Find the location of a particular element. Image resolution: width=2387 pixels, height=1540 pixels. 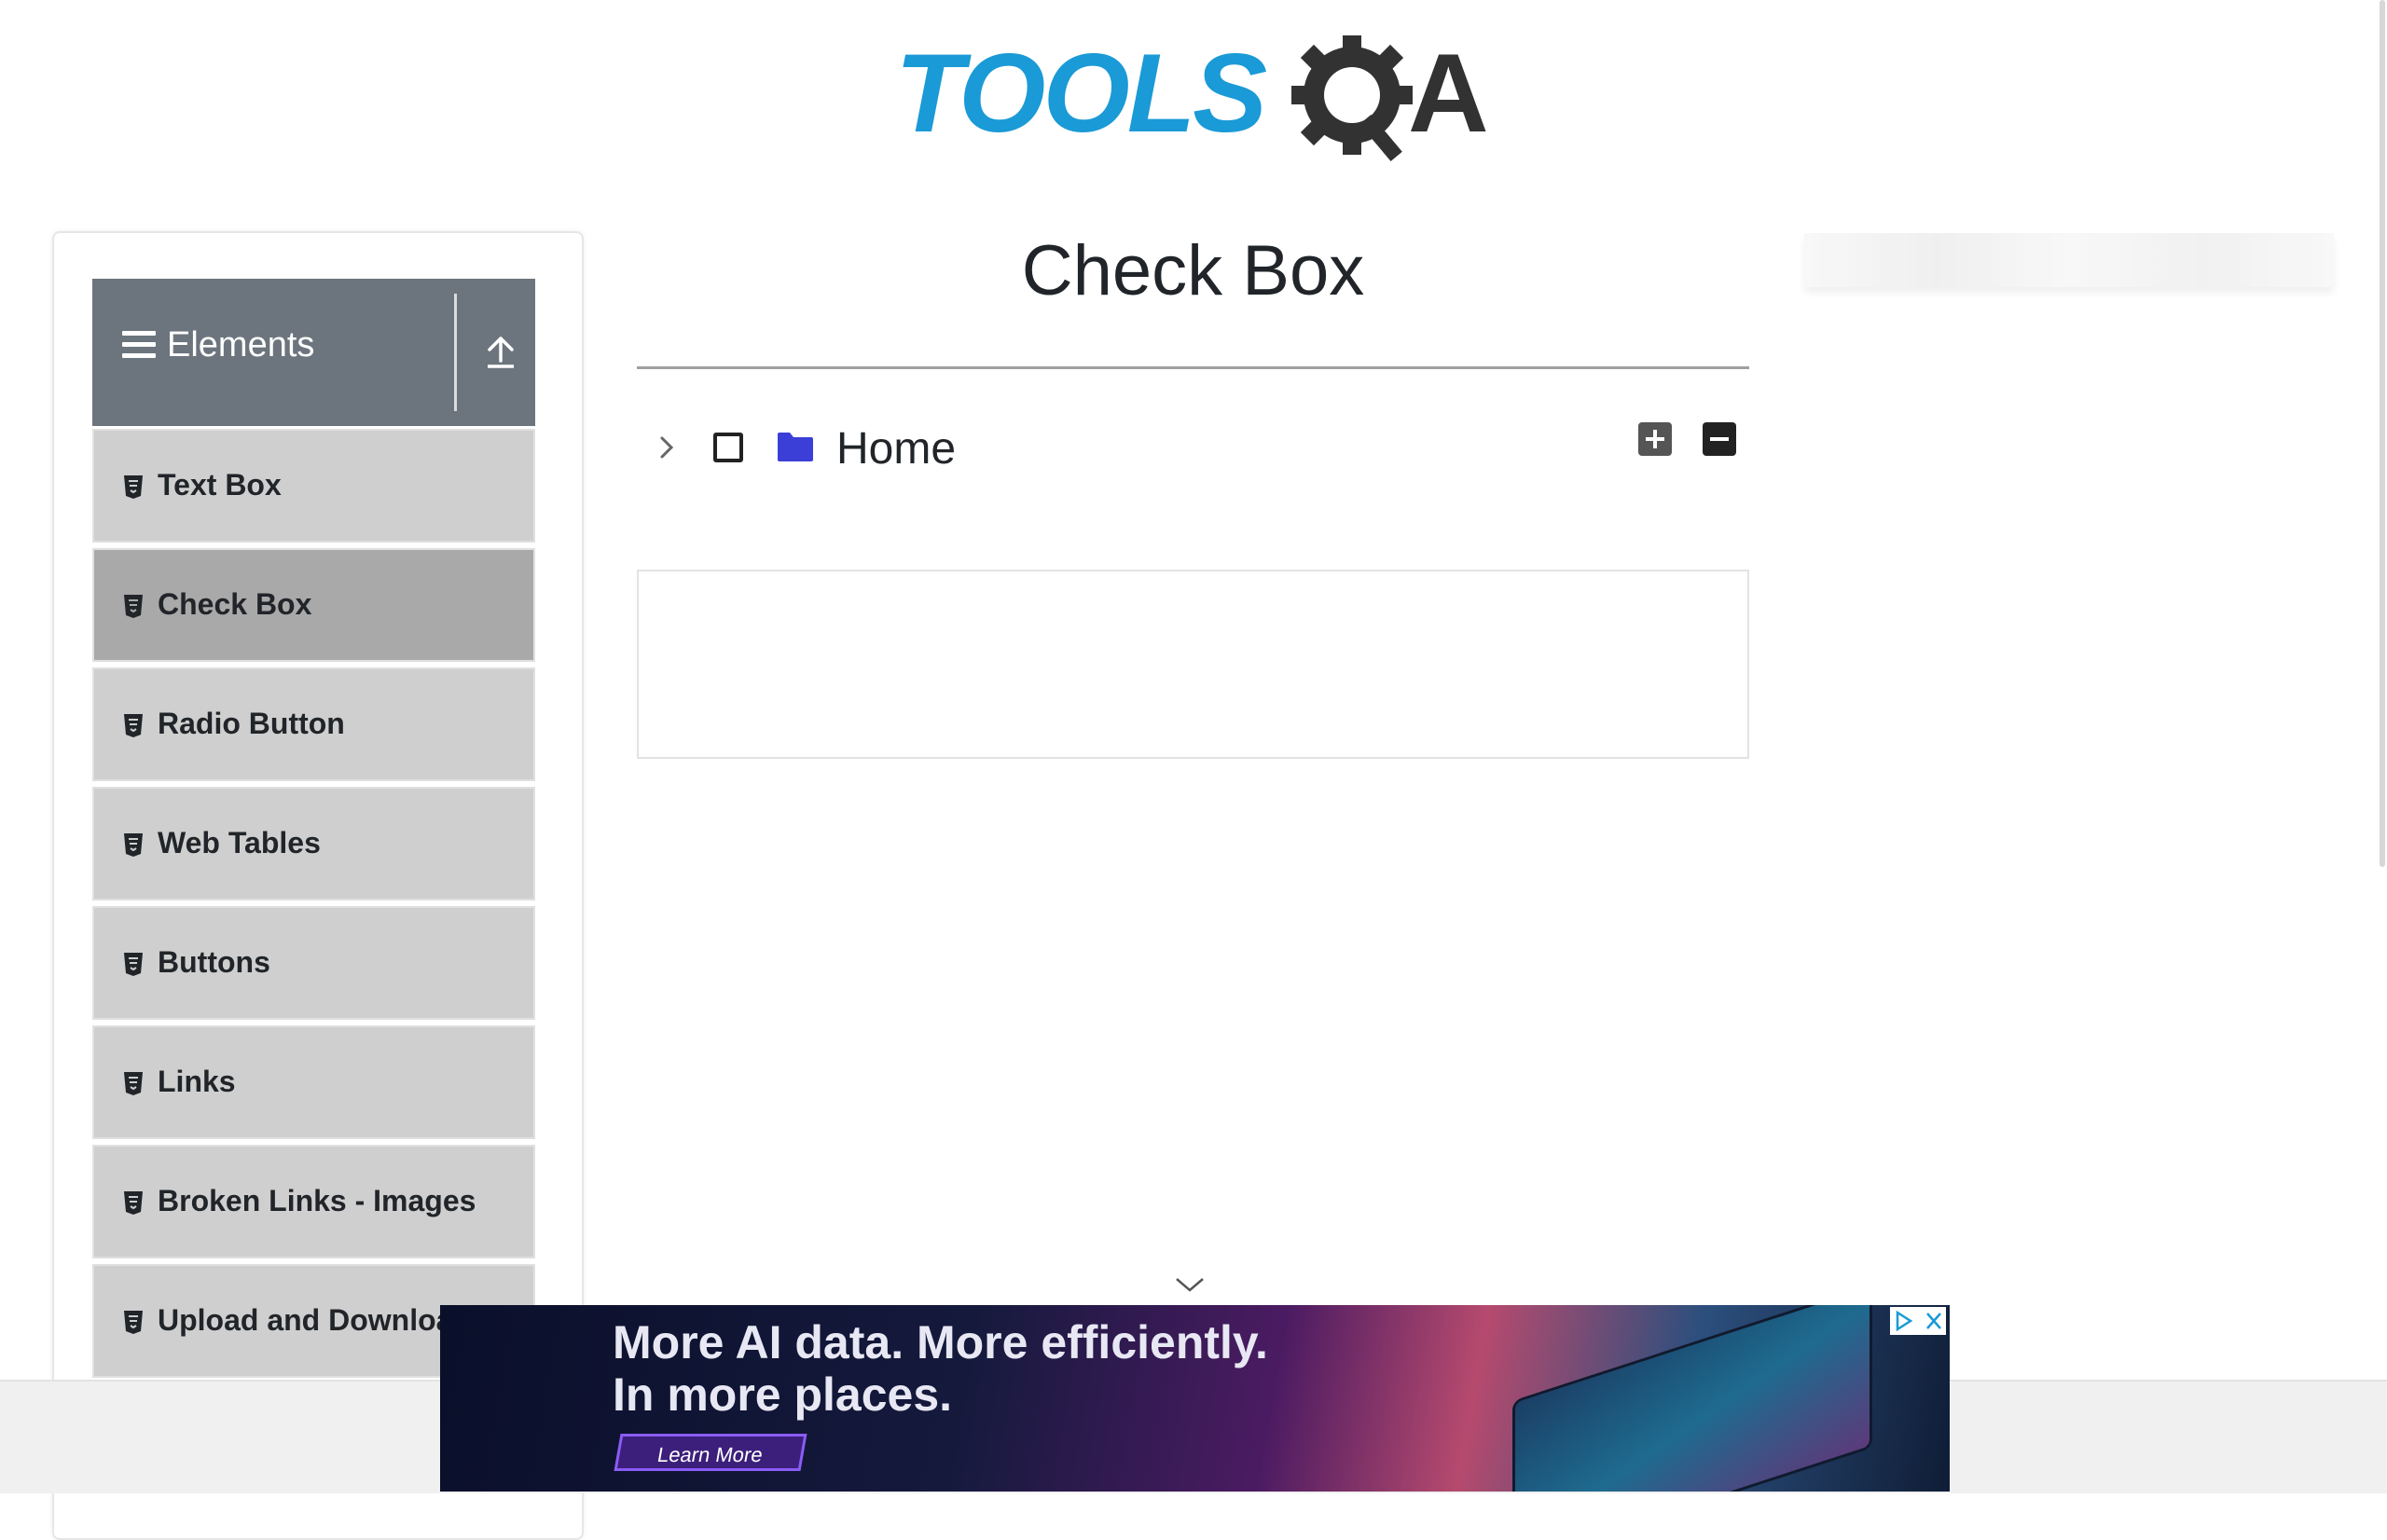

sidebar-item-radio-button: Radio Button is located at coordinates (313, 724).